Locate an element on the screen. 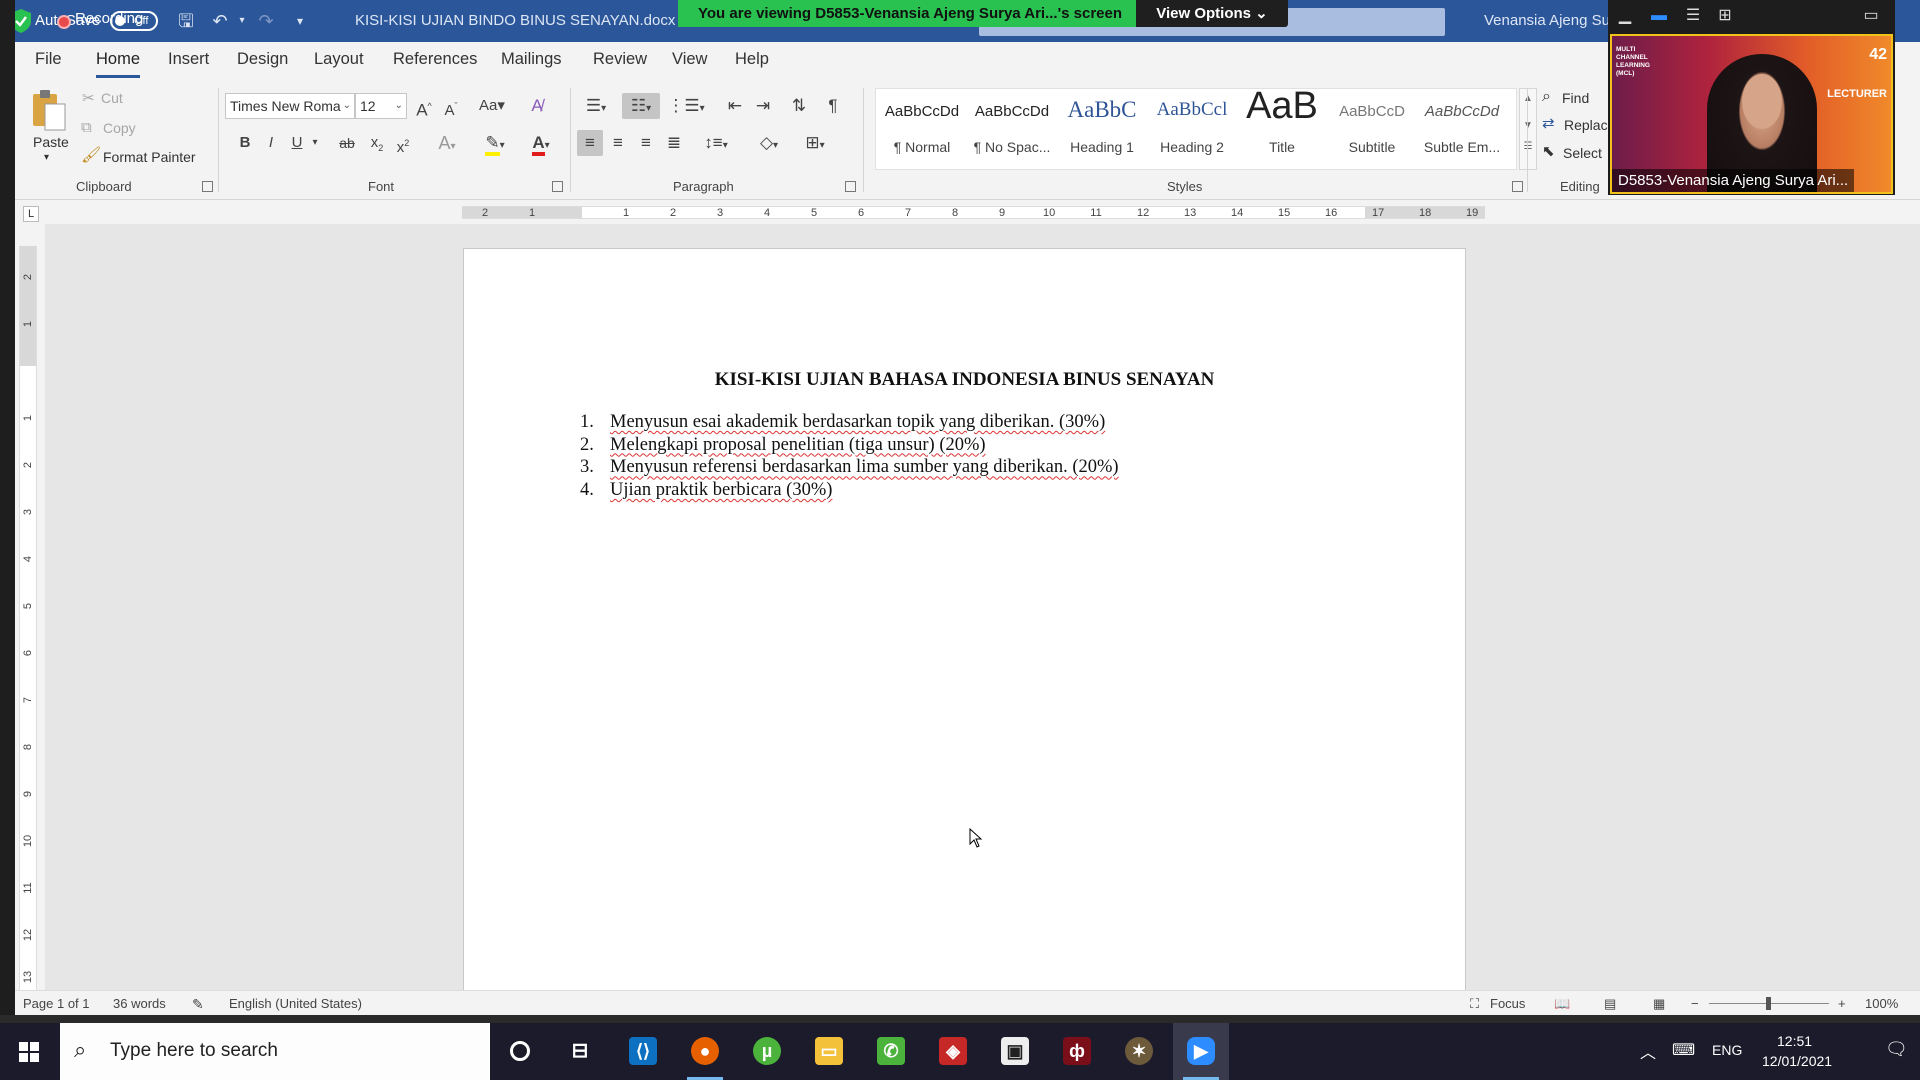 This screenshot has height=1080, width=1920. taskbar-app-zoom: ▶ is located at coordinates (1201, 1051).